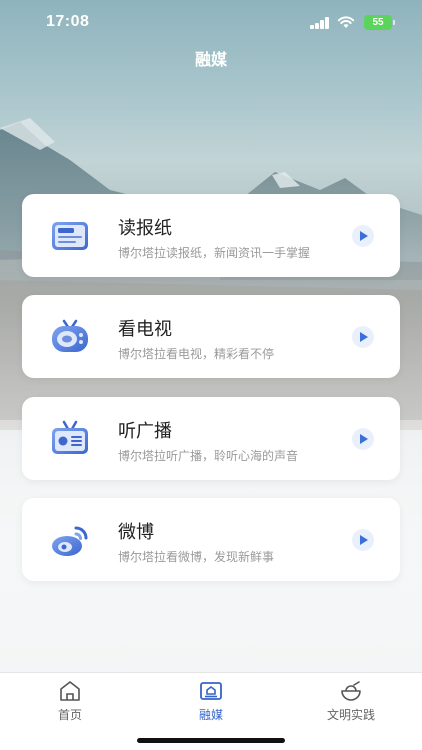 Image resolution: width=422 pixels, height=750 pixels. I want to click on card-description: 博尔塔拉读报纸，新闻资讯一手掌握, so click(214, 253).